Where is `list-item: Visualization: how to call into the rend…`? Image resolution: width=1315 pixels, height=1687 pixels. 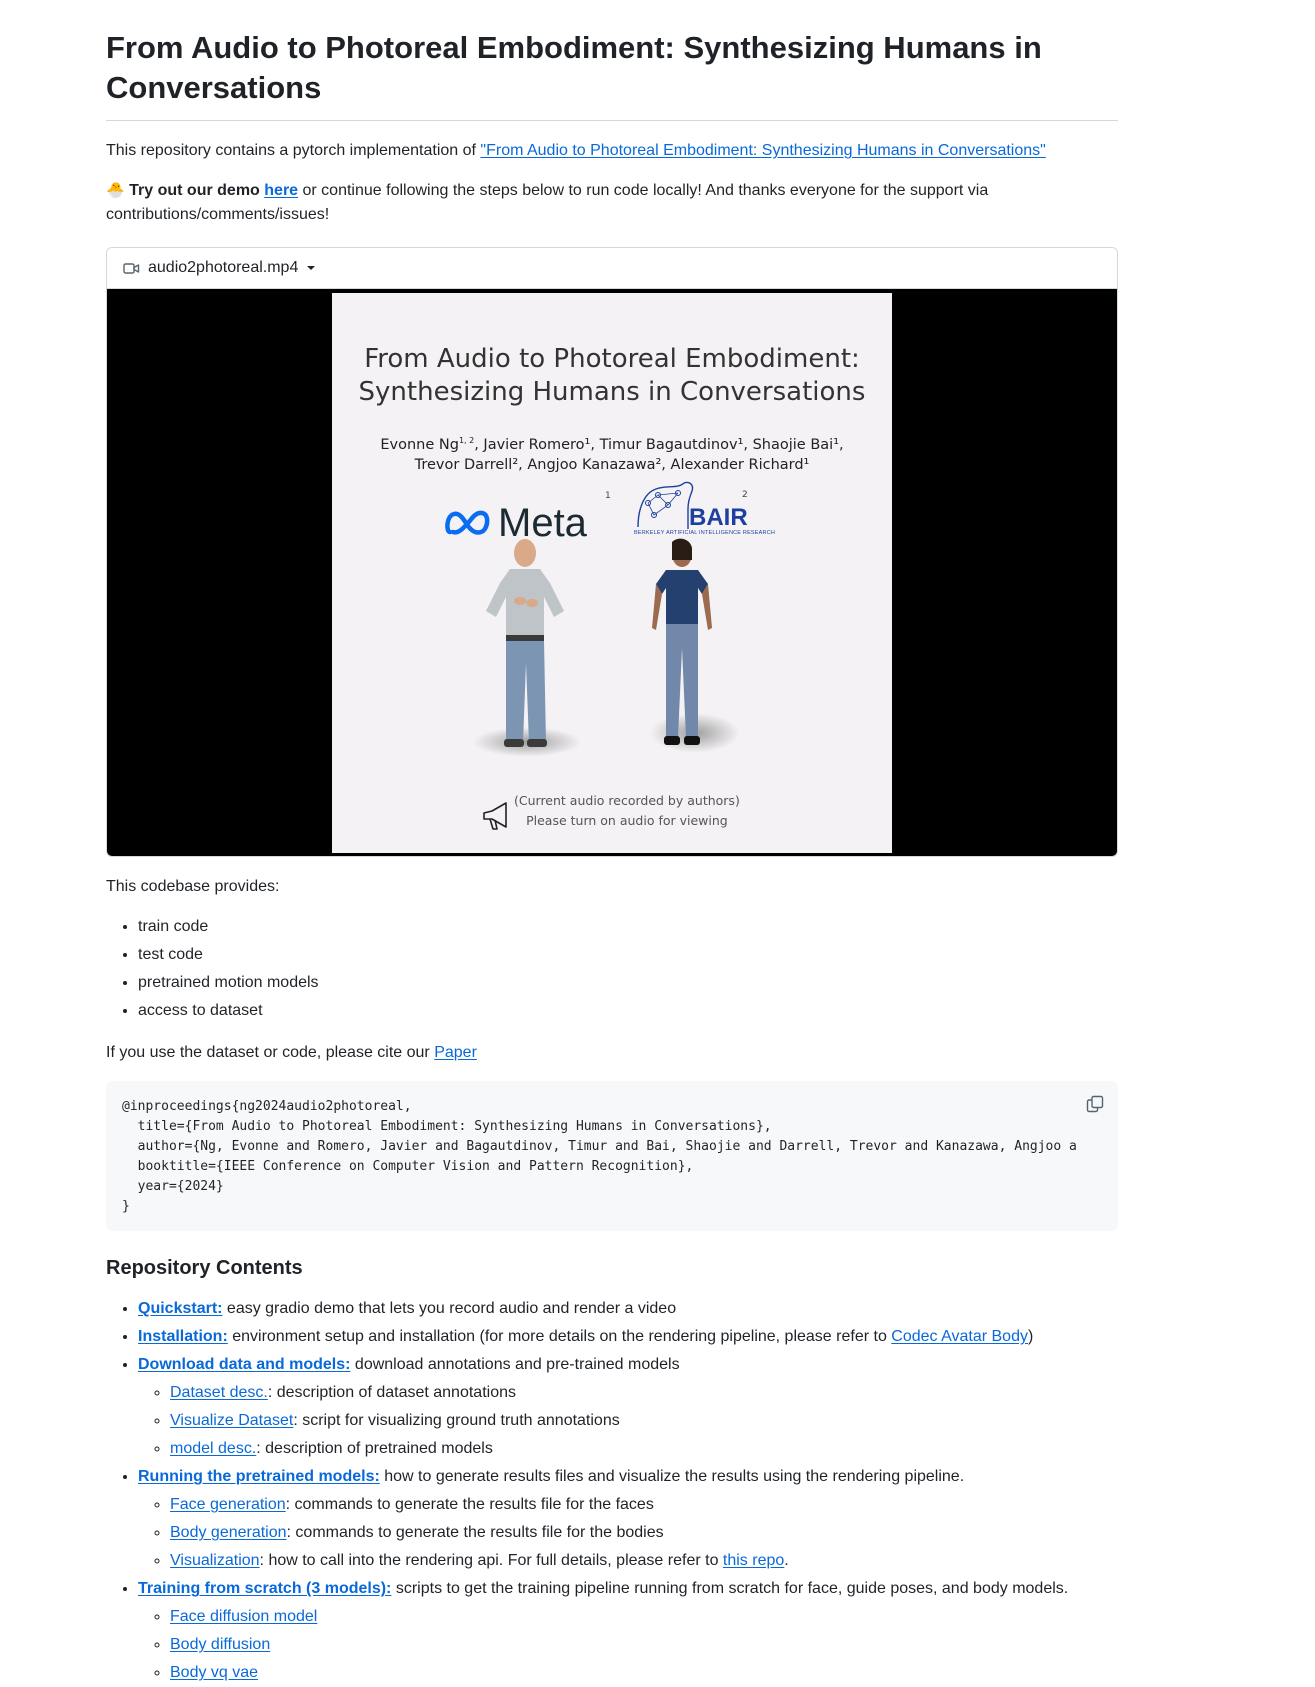
list-item: Visualization: how to call into the rend… is located at coordinates (644, 1561).